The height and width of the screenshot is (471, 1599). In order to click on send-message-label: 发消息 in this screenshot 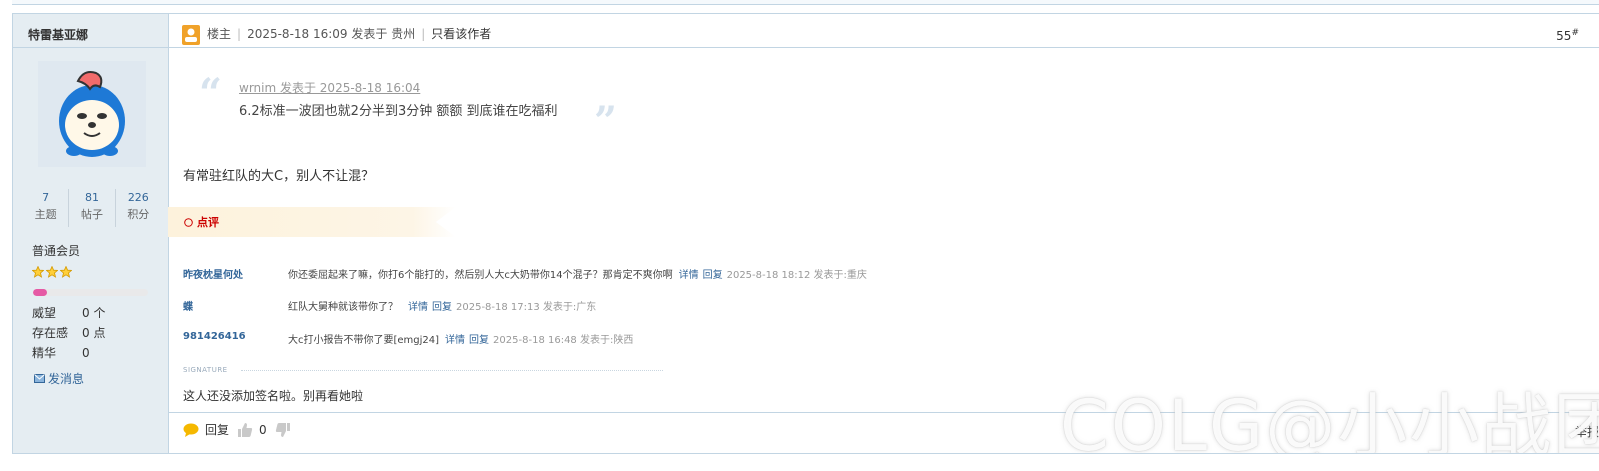, I will do `click(66, 379)`.